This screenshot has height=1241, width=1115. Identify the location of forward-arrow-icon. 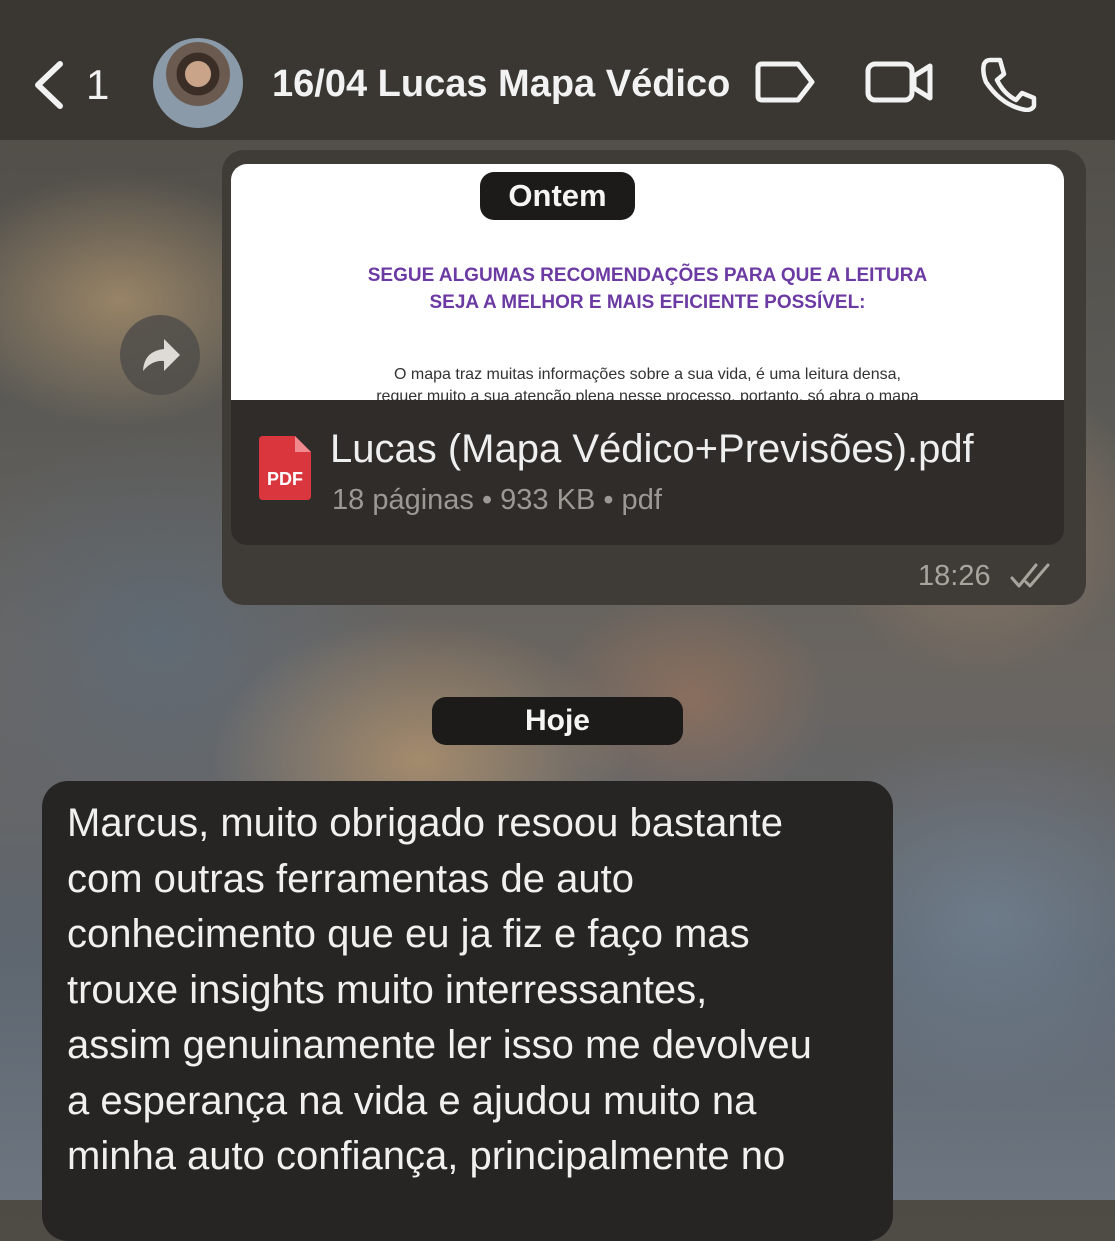
(161, 355).